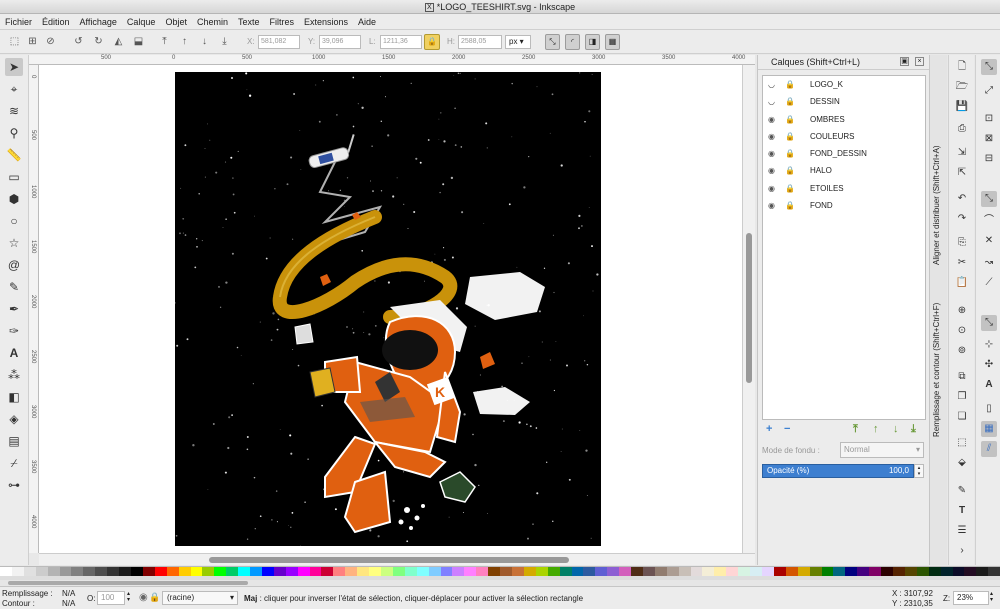 This screenshot has width=1000, height=609. I want to click on raise-to-top-icon: ⤒, so click(164, 41).